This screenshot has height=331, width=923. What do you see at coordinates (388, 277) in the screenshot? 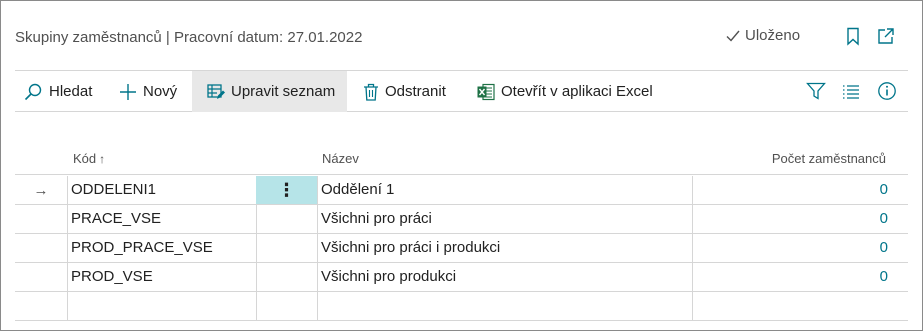
I see `row-name: Všichni pro produkci` at bounding box center [388, 277].